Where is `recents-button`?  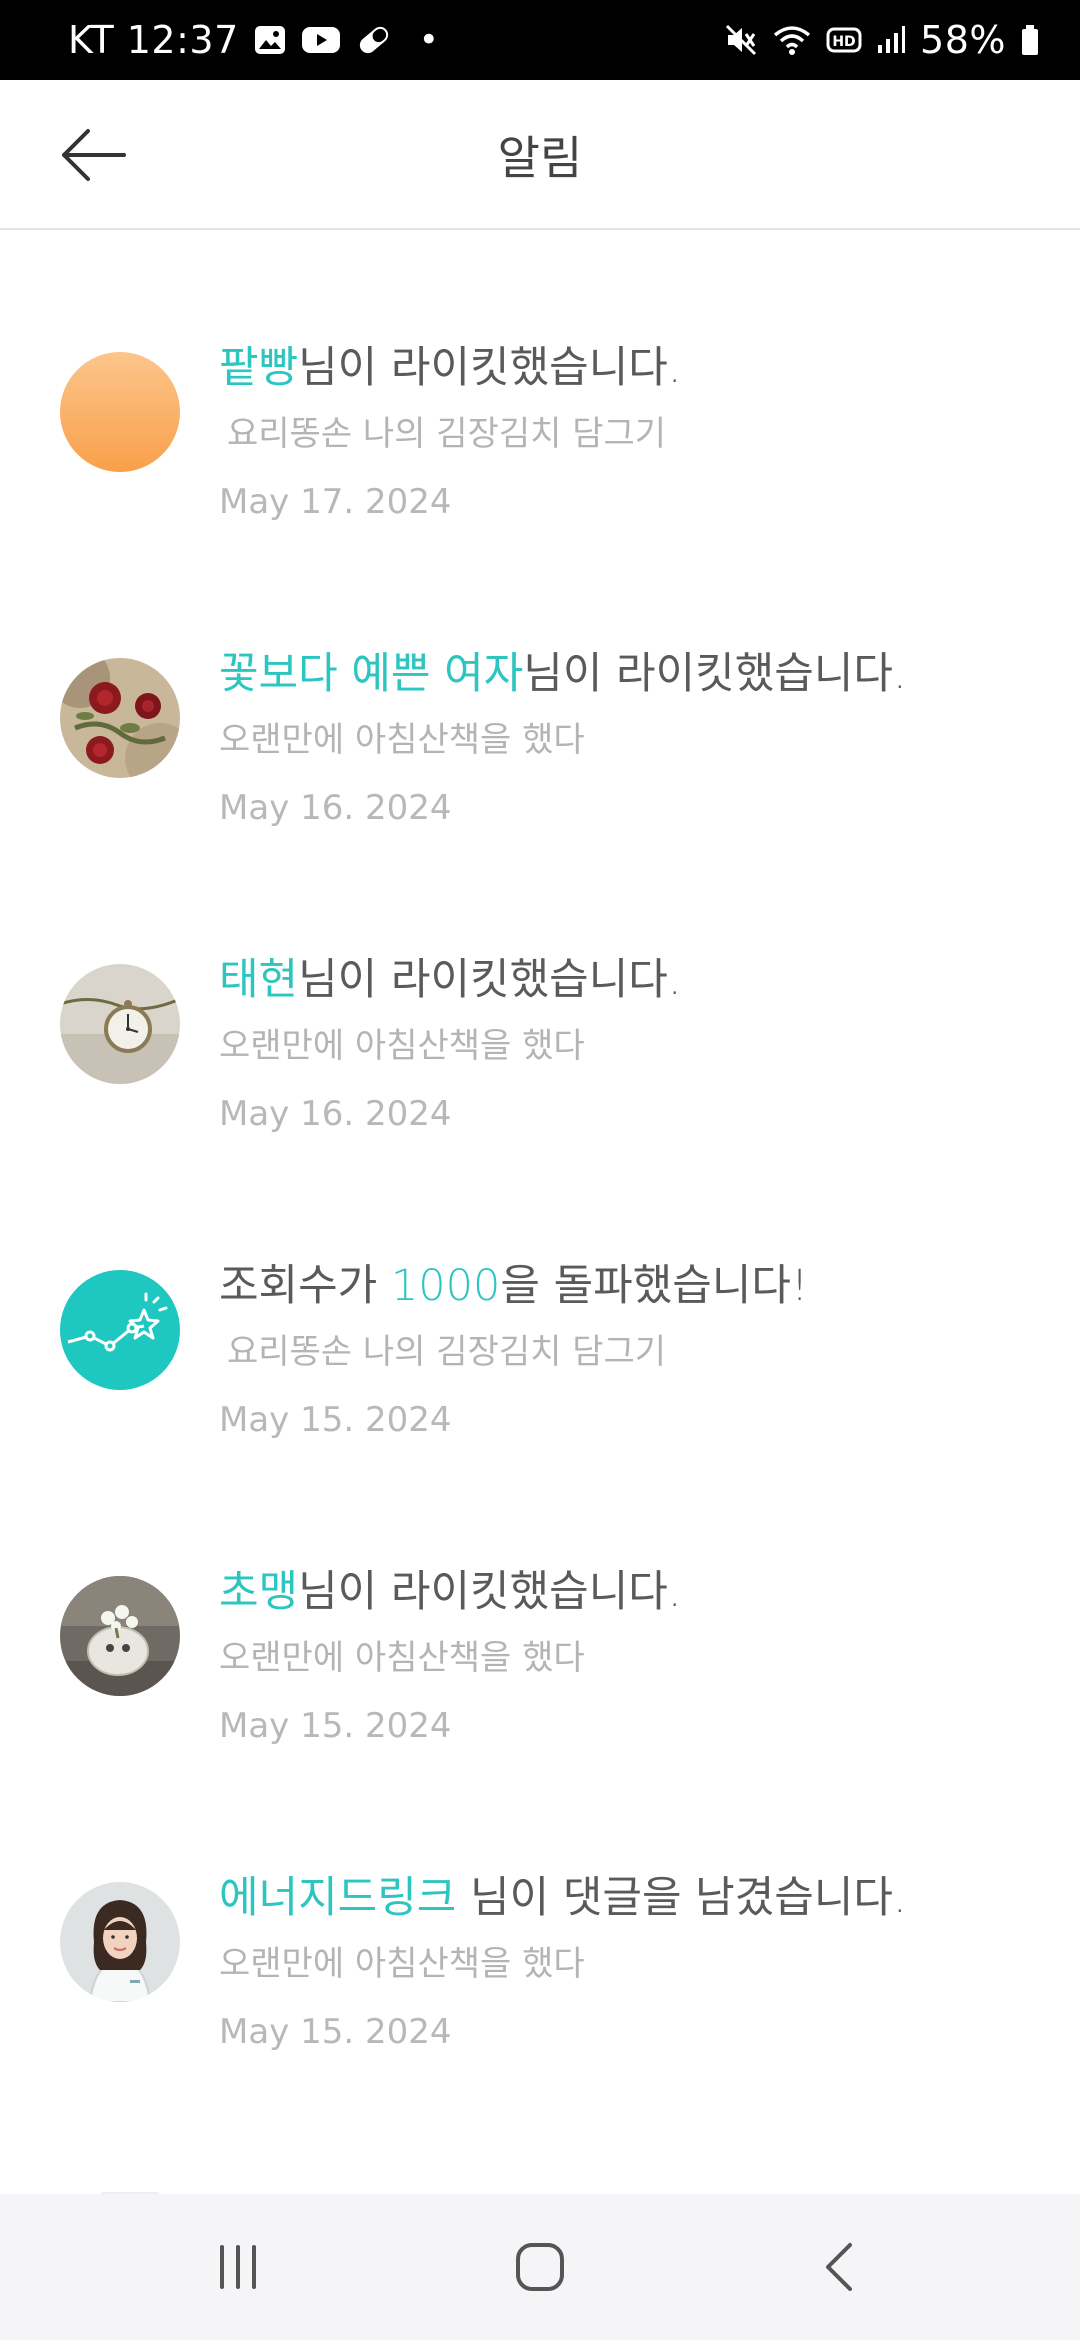
recents-button is located at coordinates (238, 2267).